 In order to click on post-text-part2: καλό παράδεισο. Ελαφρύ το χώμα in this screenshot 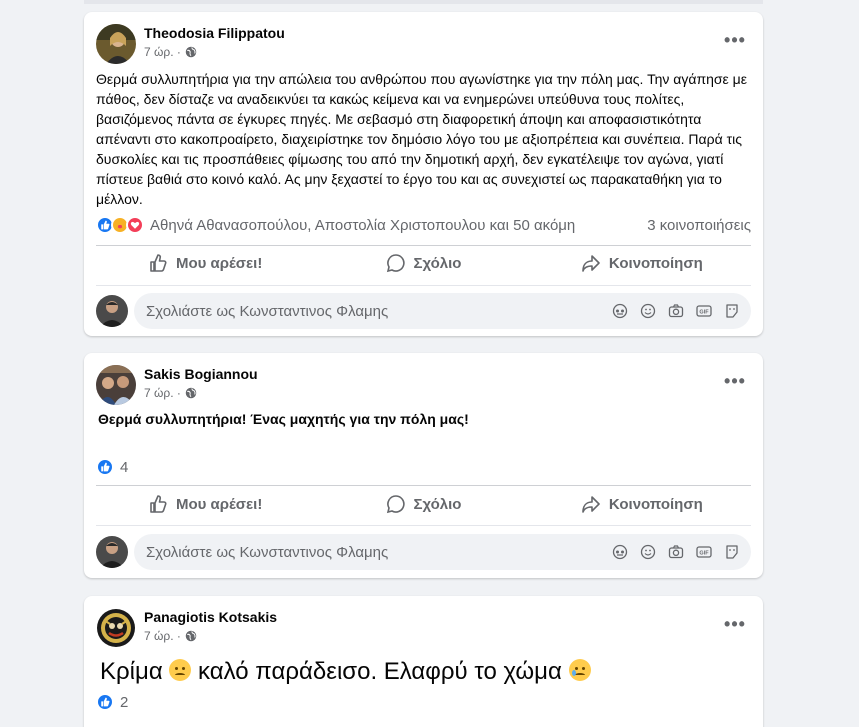, I will do `click(380, 671)`.